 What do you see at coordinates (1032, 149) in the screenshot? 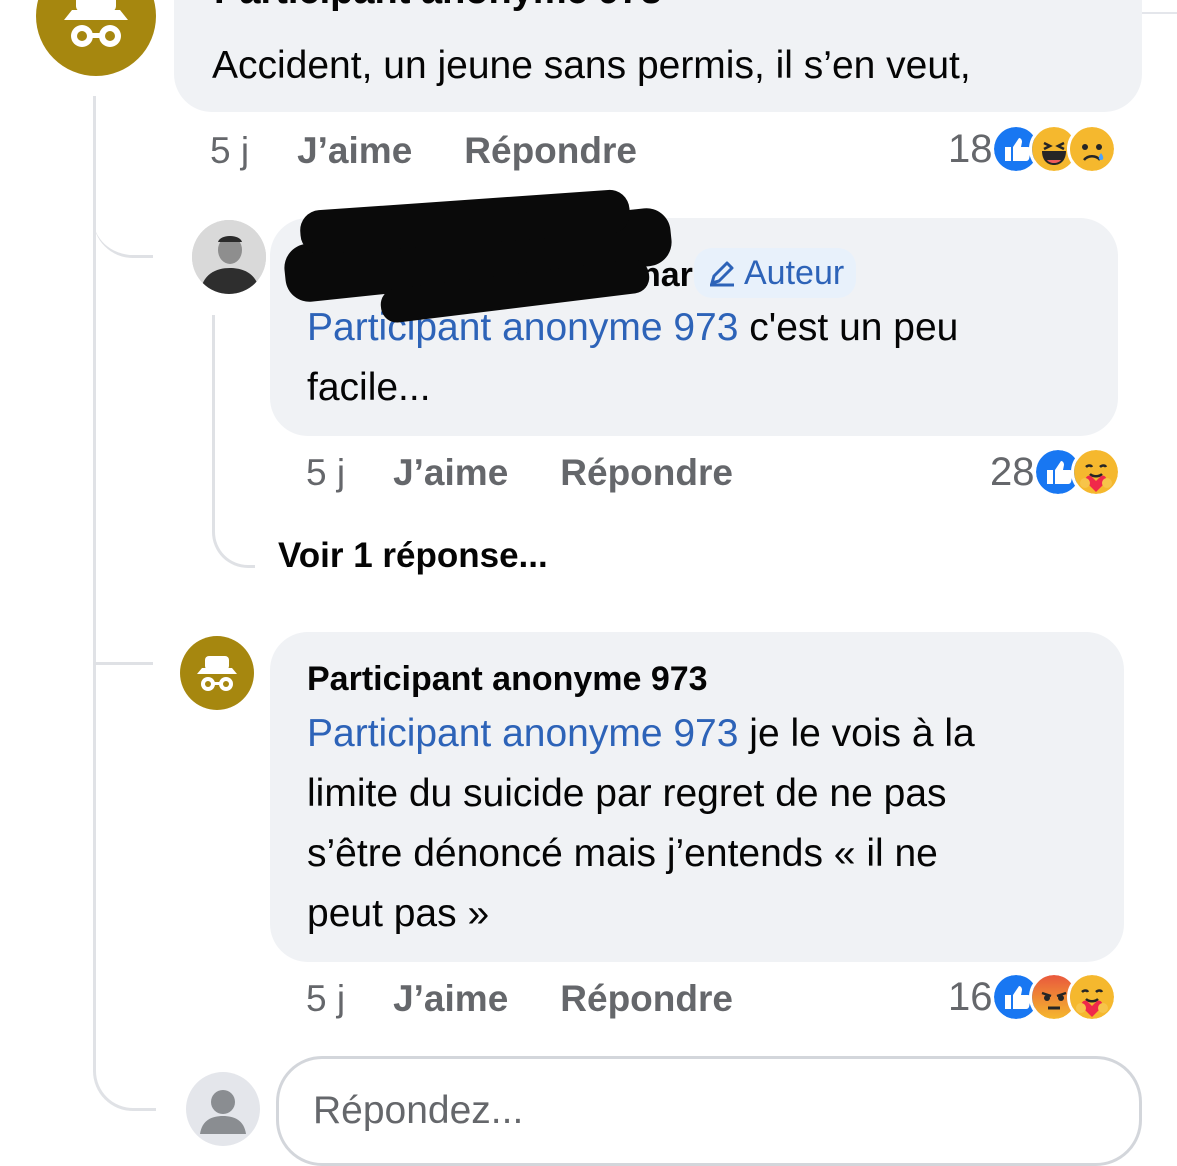
I see `reactions-summary: 18` at bounding box center [1032, 149].